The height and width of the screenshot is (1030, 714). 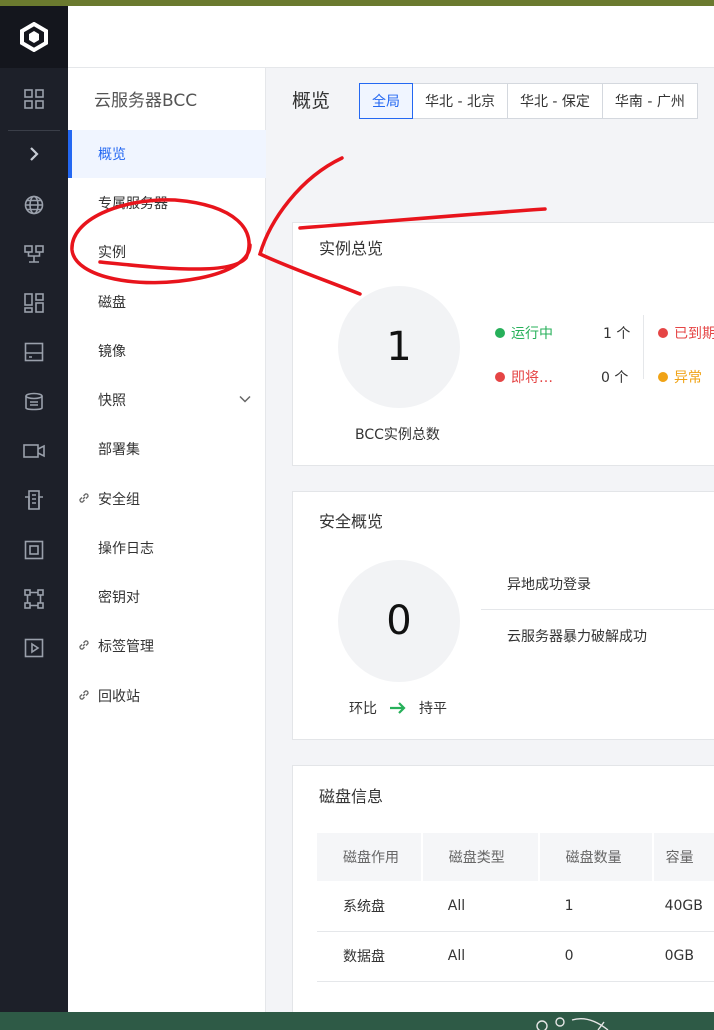 I want to click on submenu-item-deployment-set: 部署集, so click(x=167, y=449).